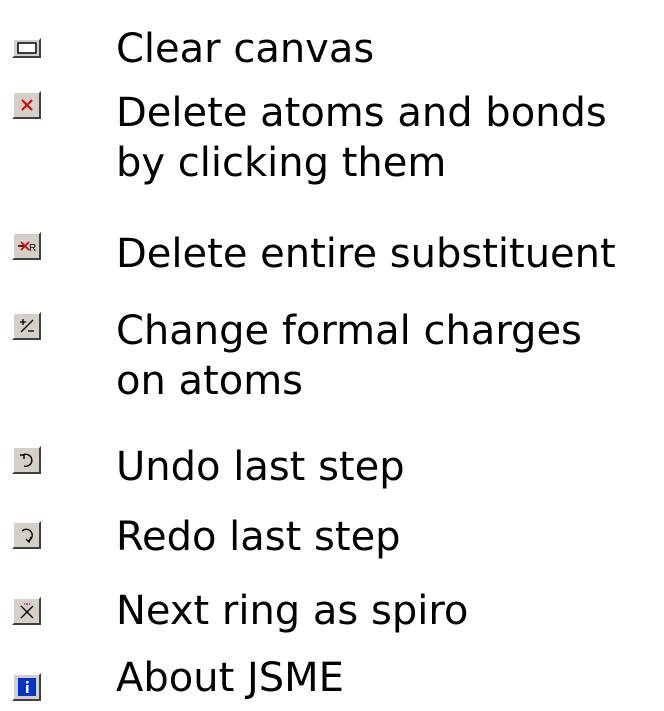 This screenshot has height=711, width=664. I want to click on delete-substituent-button: R, so click(26, 246).